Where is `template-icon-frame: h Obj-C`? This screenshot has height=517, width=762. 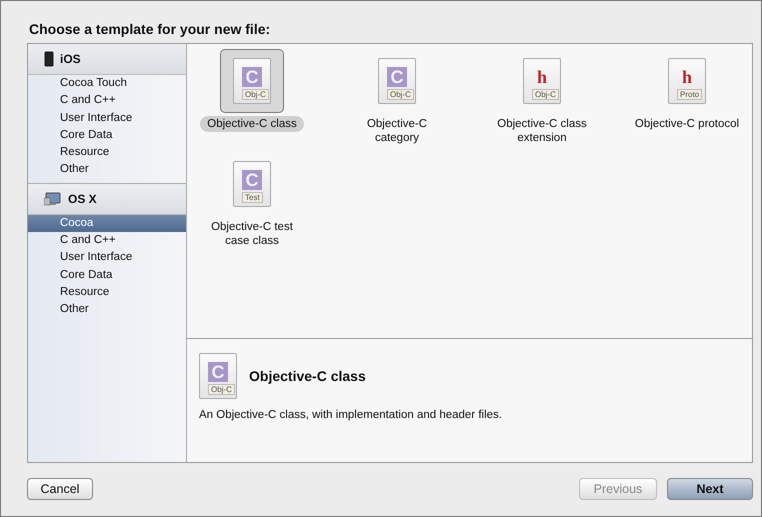
template-icon-frame: h Obj-C is located at coordinates (542, 81).